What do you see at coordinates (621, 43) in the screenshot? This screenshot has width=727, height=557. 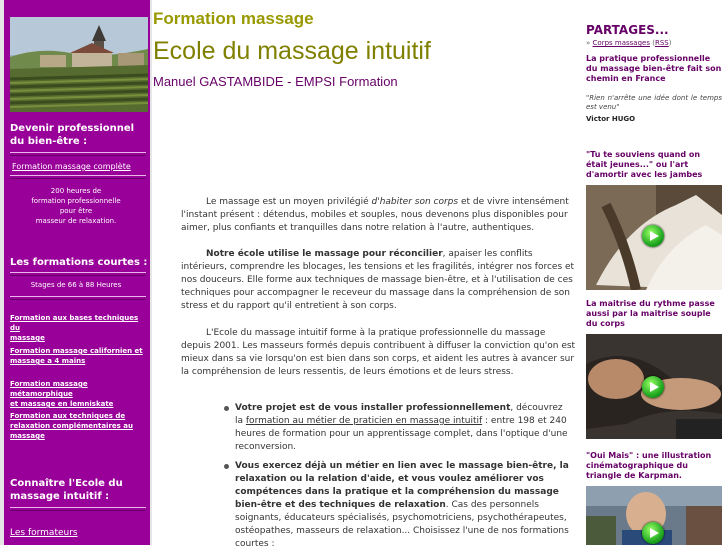 I see `corps-massages-link: Corps massages` at bounding box center [621, 43].